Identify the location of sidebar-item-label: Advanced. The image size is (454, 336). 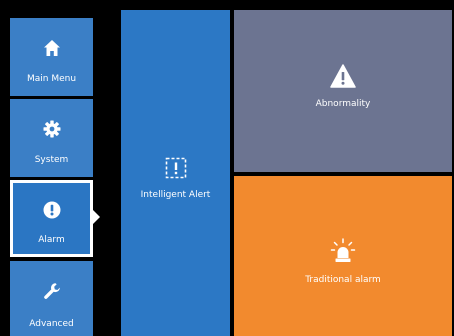
(51, 324).